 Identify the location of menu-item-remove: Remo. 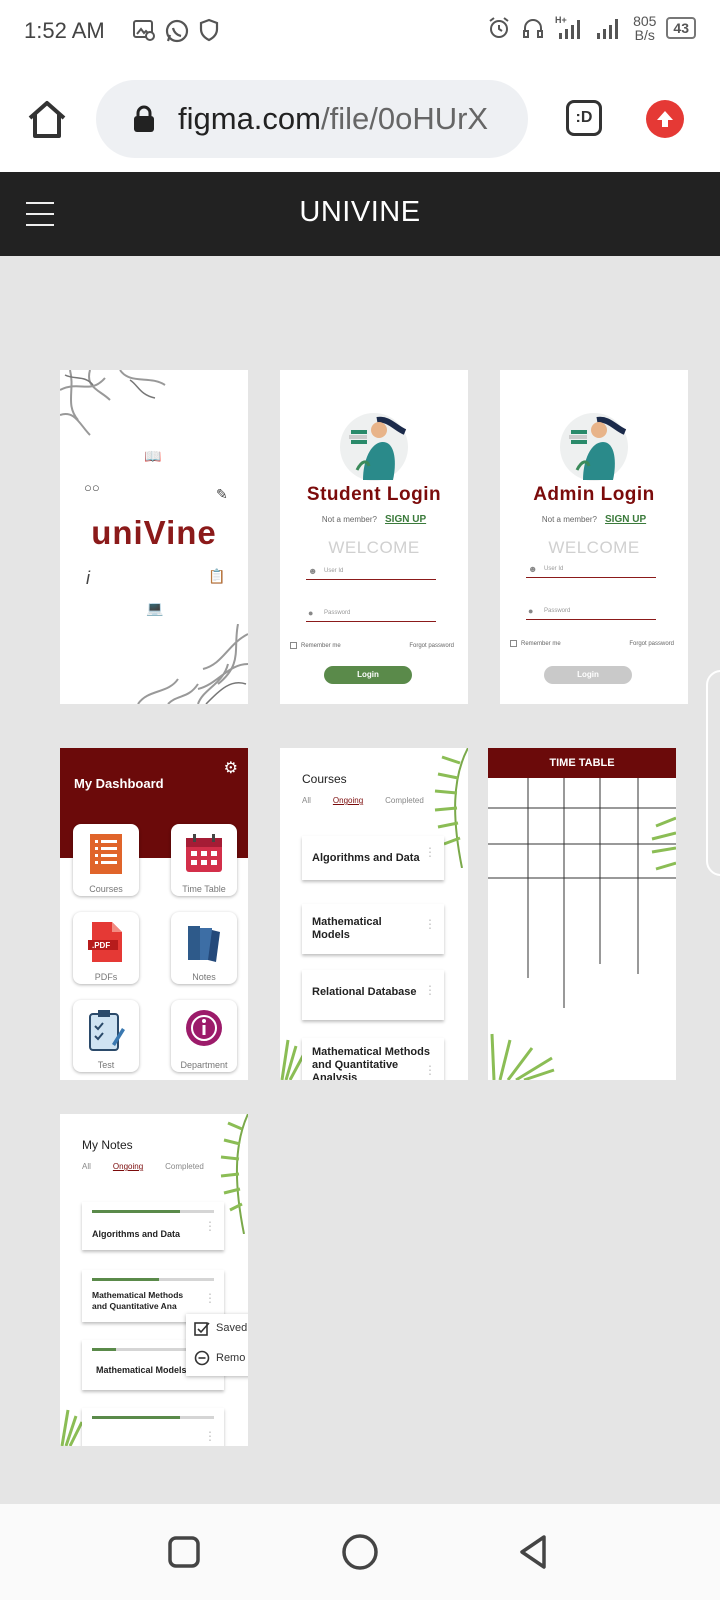
(219, 1358).